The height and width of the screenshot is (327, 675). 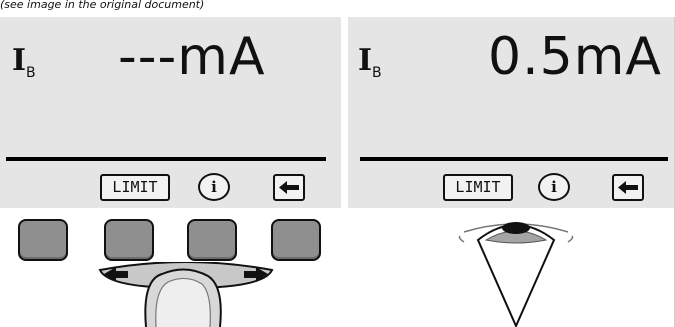 What do you see at coordinates (516, 272) in the screenshot?
I see `pointer-knob-icon` at bounding box center [516, 272].